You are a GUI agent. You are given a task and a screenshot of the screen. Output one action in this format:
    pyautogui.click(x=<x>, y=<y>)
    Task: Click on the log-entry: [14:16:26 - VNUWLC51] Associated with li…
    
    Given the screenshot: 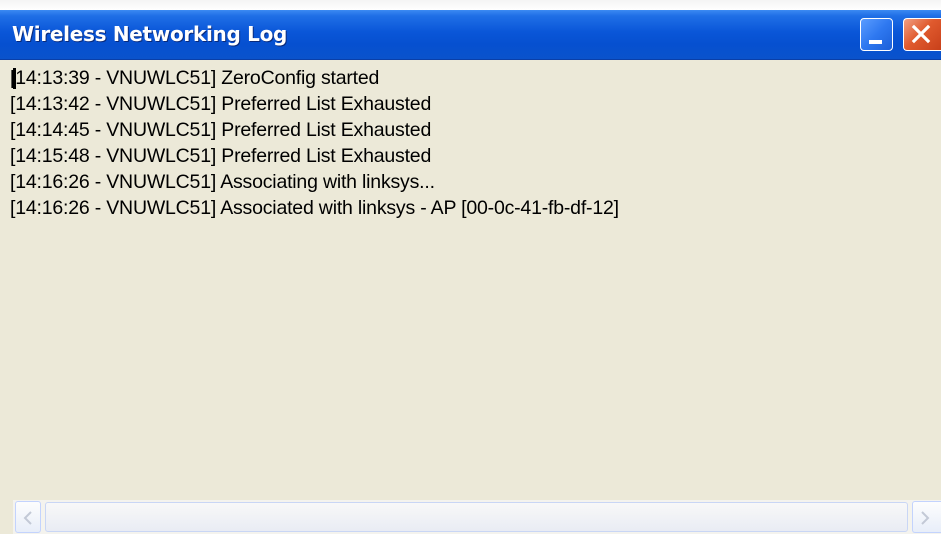 What is the action you would take?
    pyautogui.click(x=314, y=208)
    